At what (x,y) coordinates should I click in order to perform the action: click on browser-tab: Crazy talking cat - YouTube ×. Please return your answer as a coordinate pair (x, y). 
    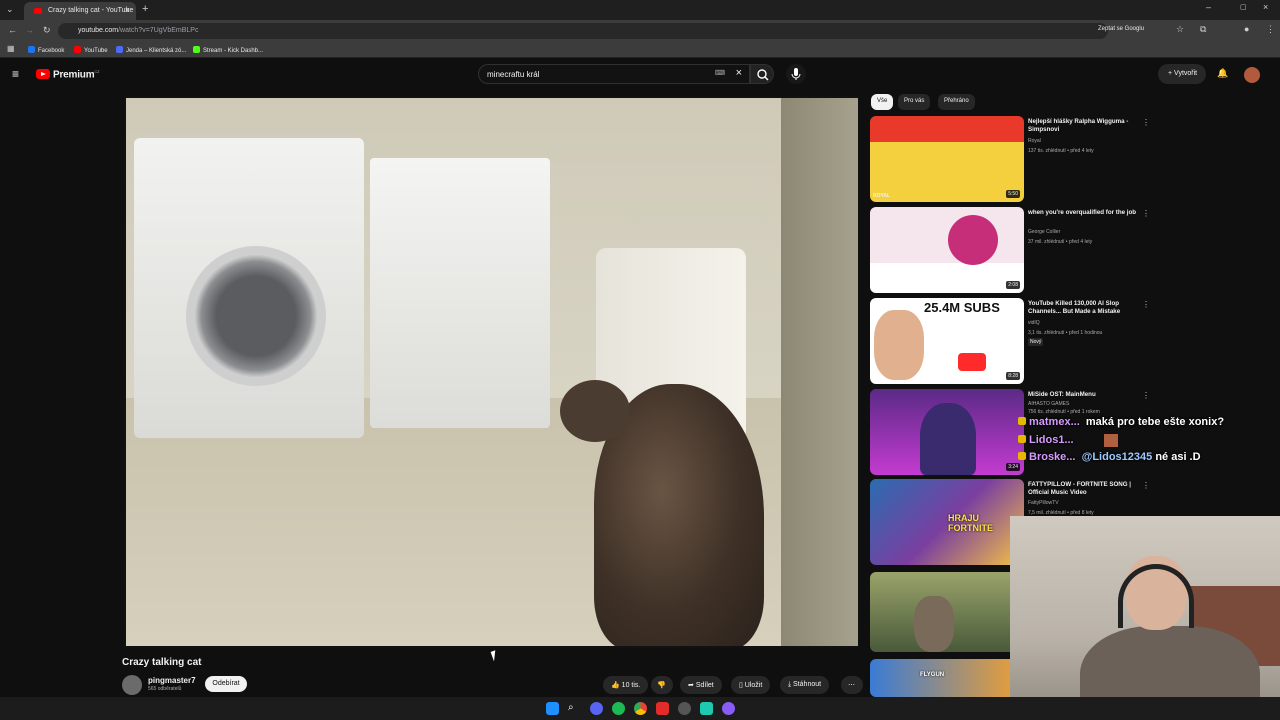
    Looking at the image, I should click on (80, 11).